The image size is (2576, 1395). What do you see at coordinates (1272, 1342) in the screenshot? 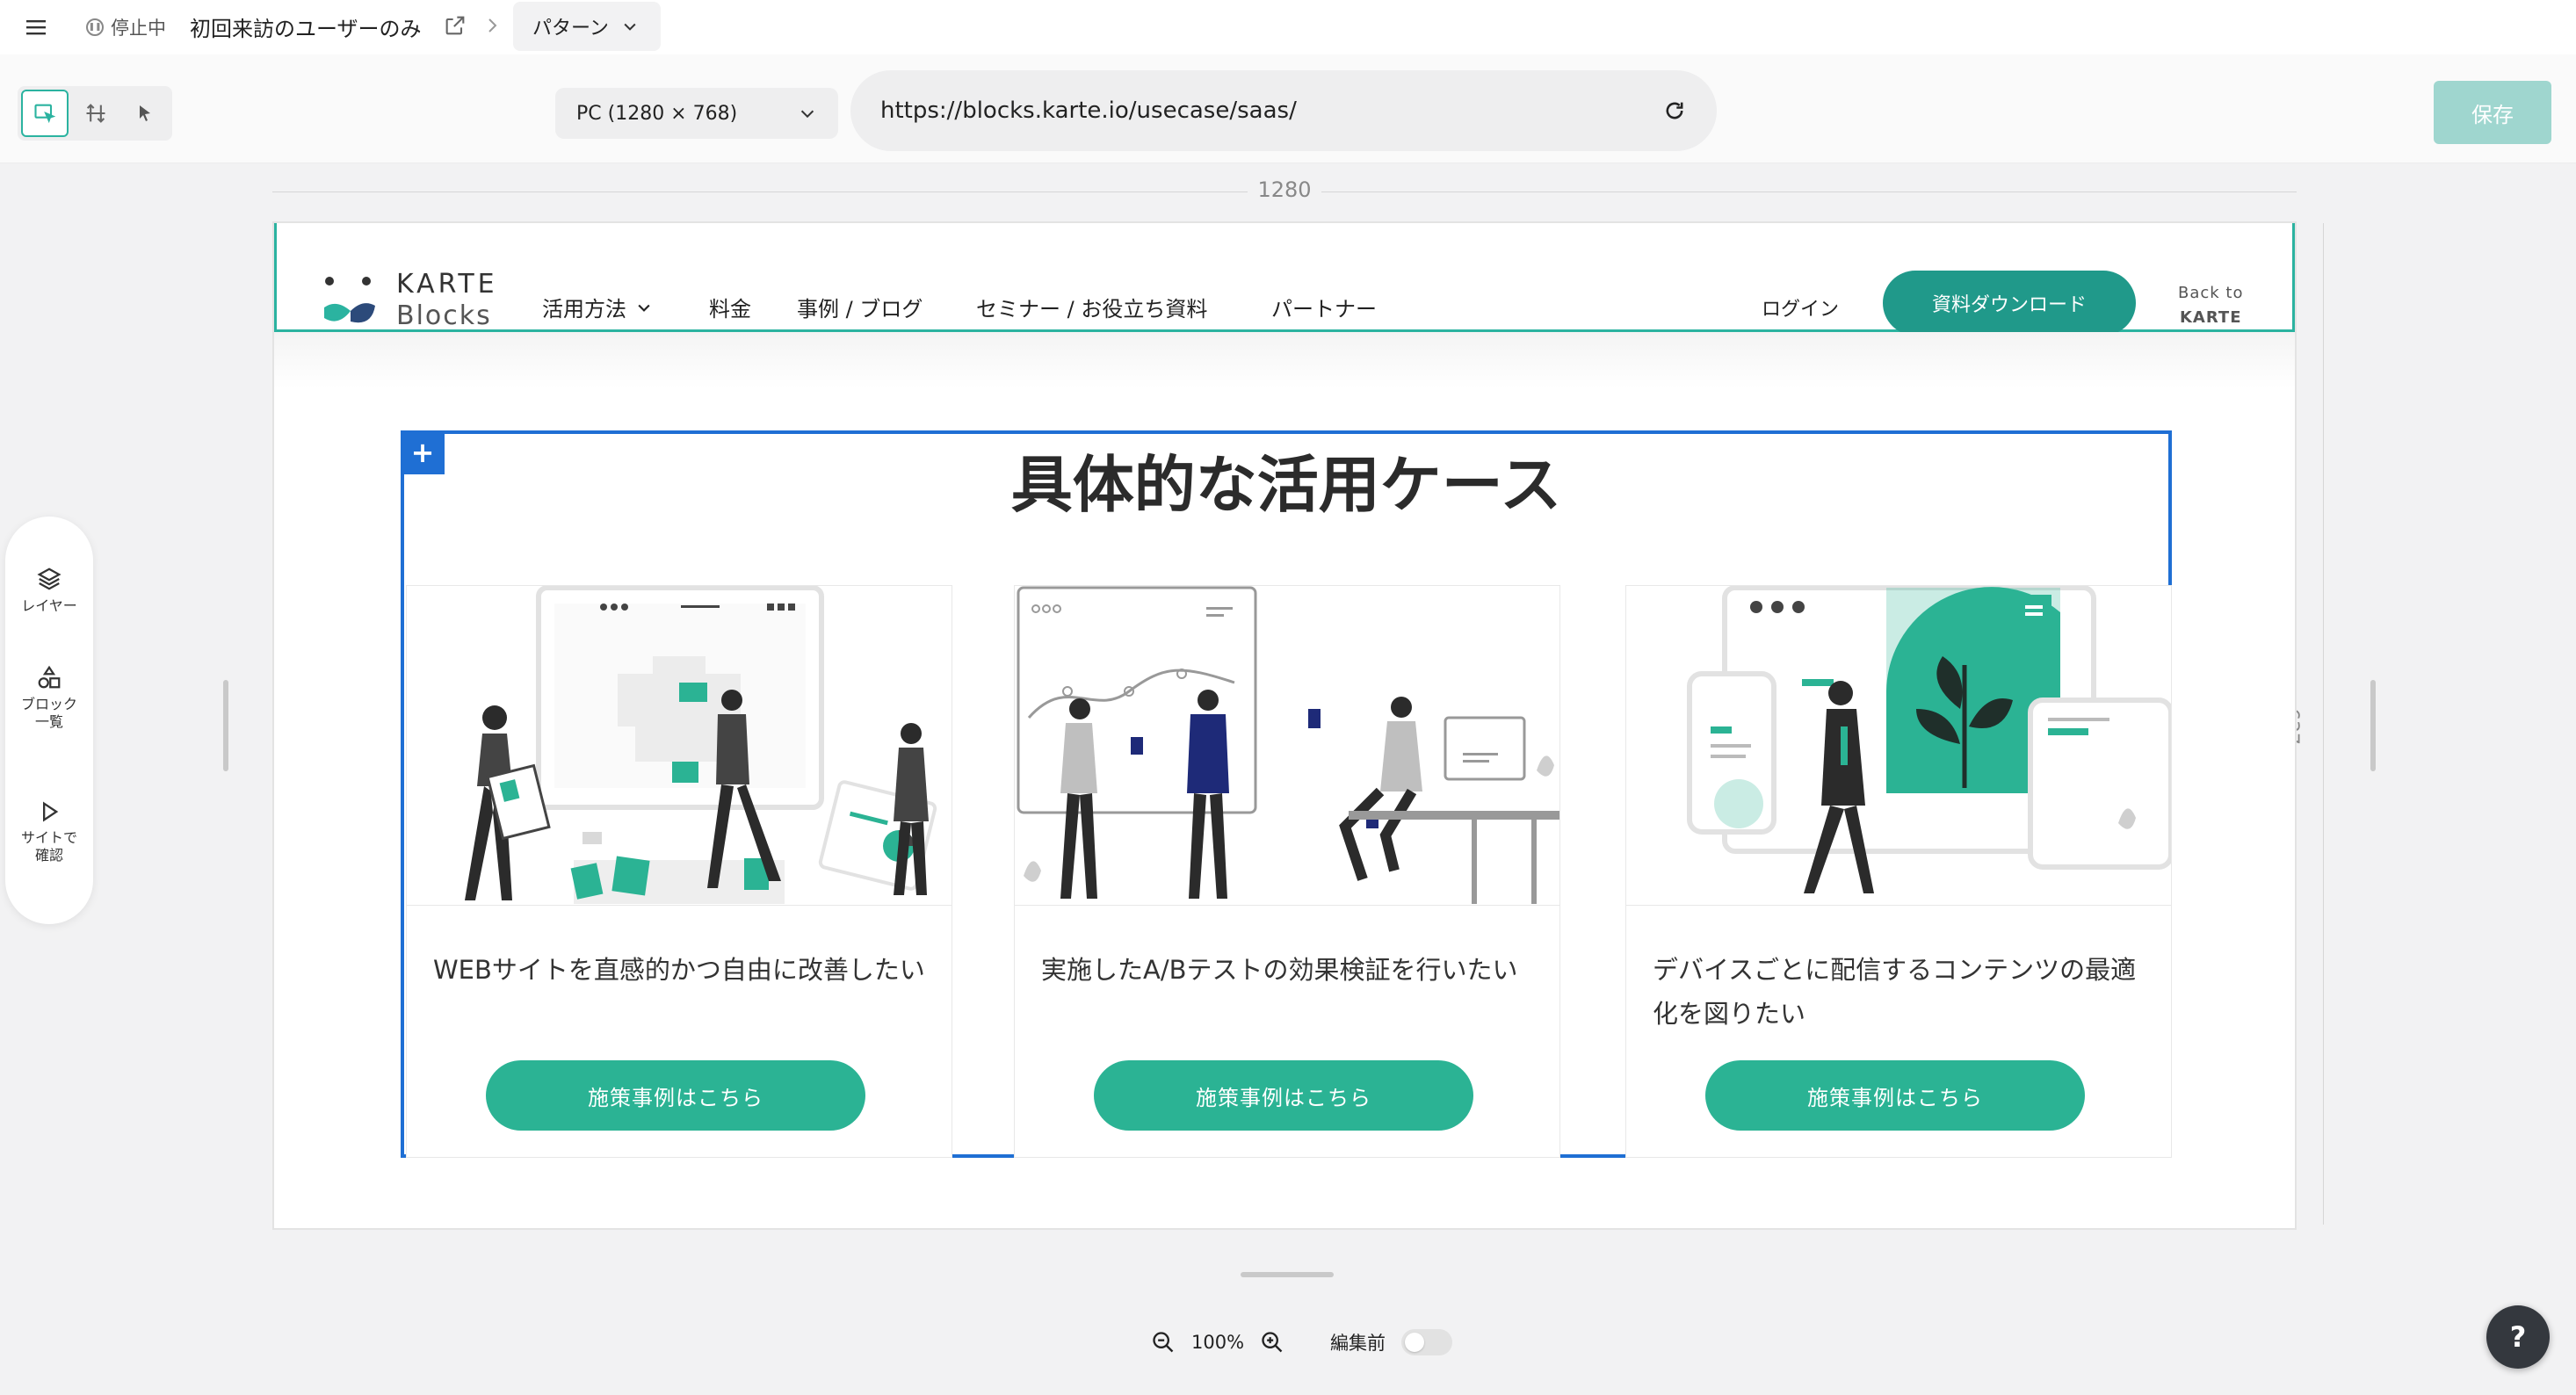
I see `zoom-in-icon` at bounding box center [1272, 1342].